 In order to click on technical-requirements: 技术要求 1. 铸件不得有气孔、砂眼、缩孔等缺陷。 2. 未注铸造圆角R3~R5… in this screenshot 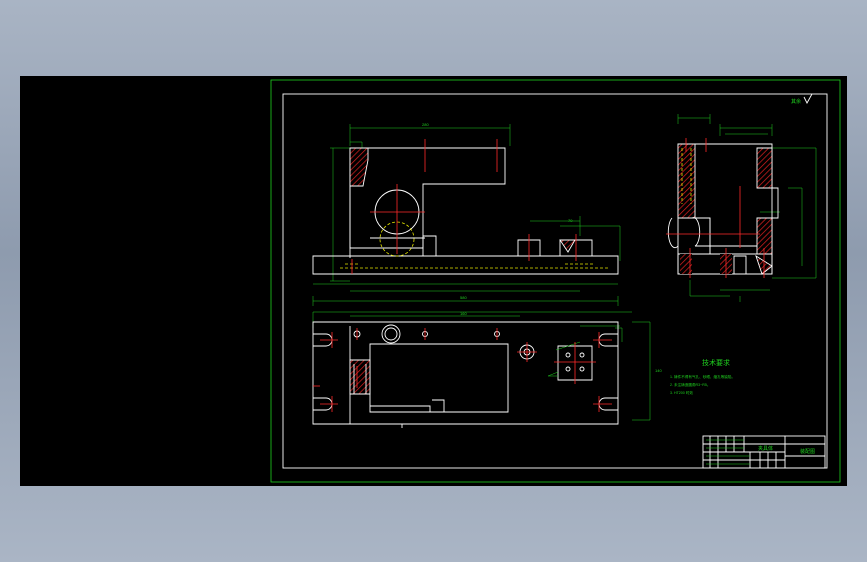, I will do `click(702, 376)`.